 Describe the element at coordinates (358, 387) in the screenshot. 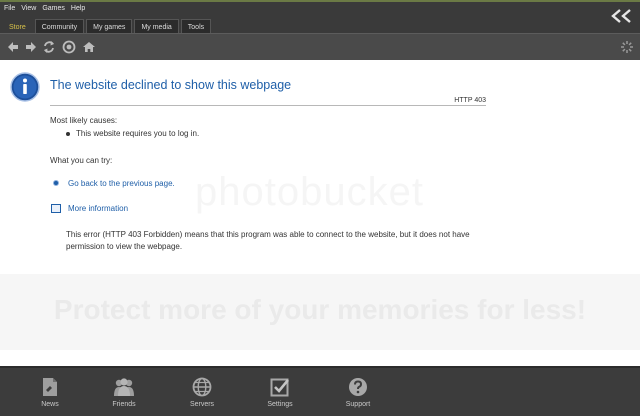

I see `help-question-icon` at that location.